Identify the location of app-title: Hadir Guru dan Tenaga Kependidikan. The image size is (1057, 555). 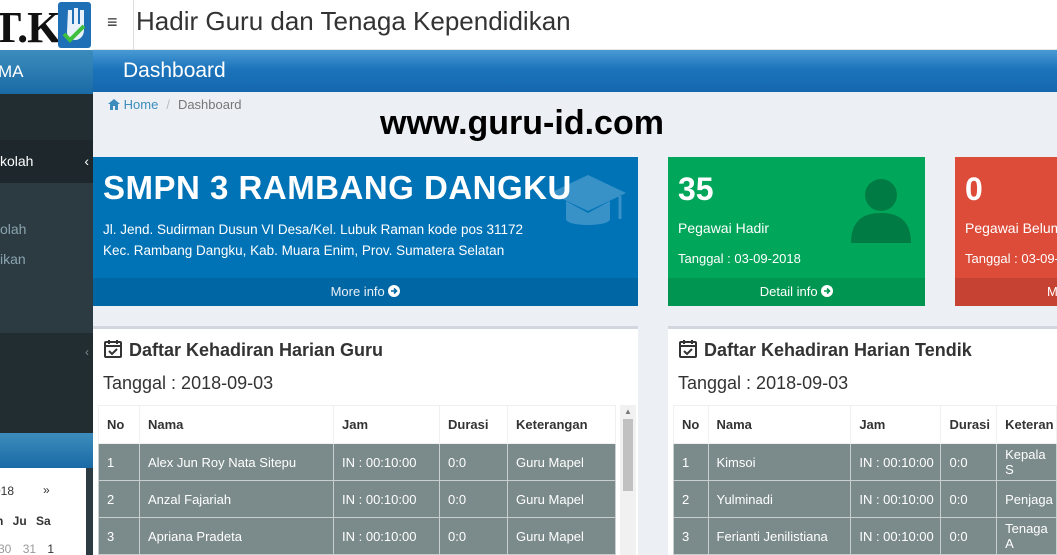
(353, 21).